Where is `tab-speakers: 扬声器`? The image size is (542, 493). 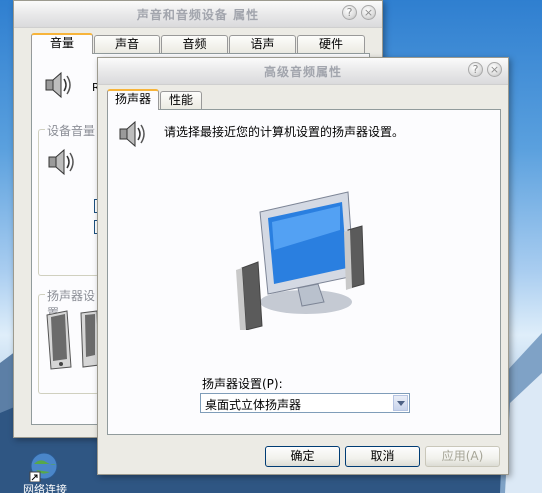 tab-speakers: 扬声器 is located at coordinates (133, 99).